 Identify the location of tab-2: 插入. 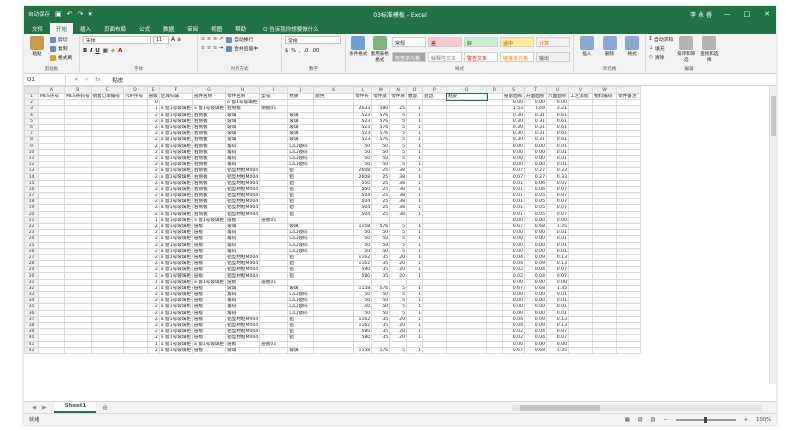
(85, 28).